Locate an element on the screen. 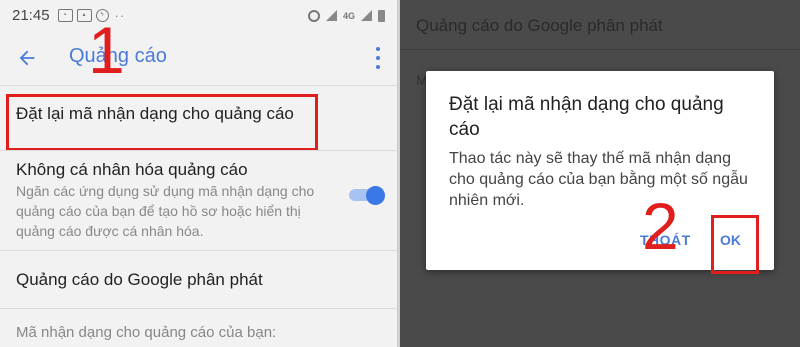  personalization-toggle is located at coordinates (367, 195).